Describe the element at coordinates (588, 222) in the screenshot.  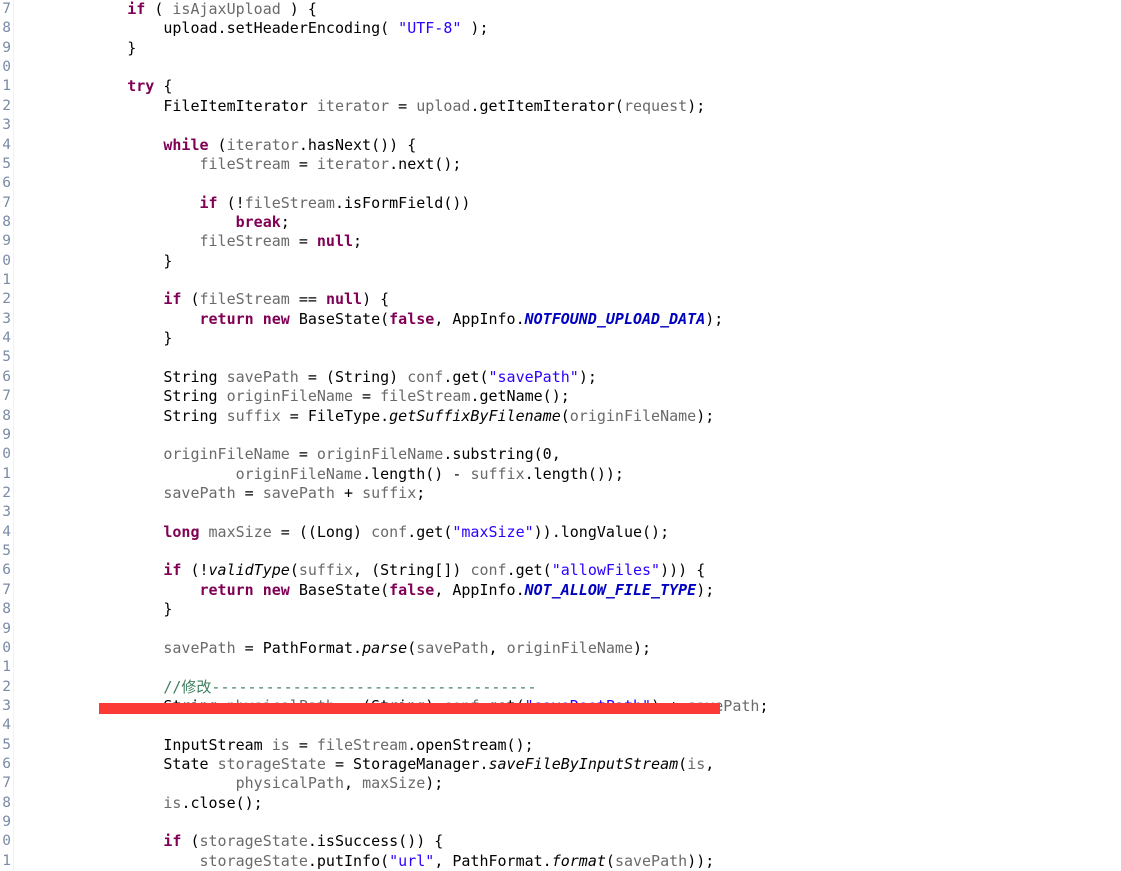
I see `code-line: break;` at that location.